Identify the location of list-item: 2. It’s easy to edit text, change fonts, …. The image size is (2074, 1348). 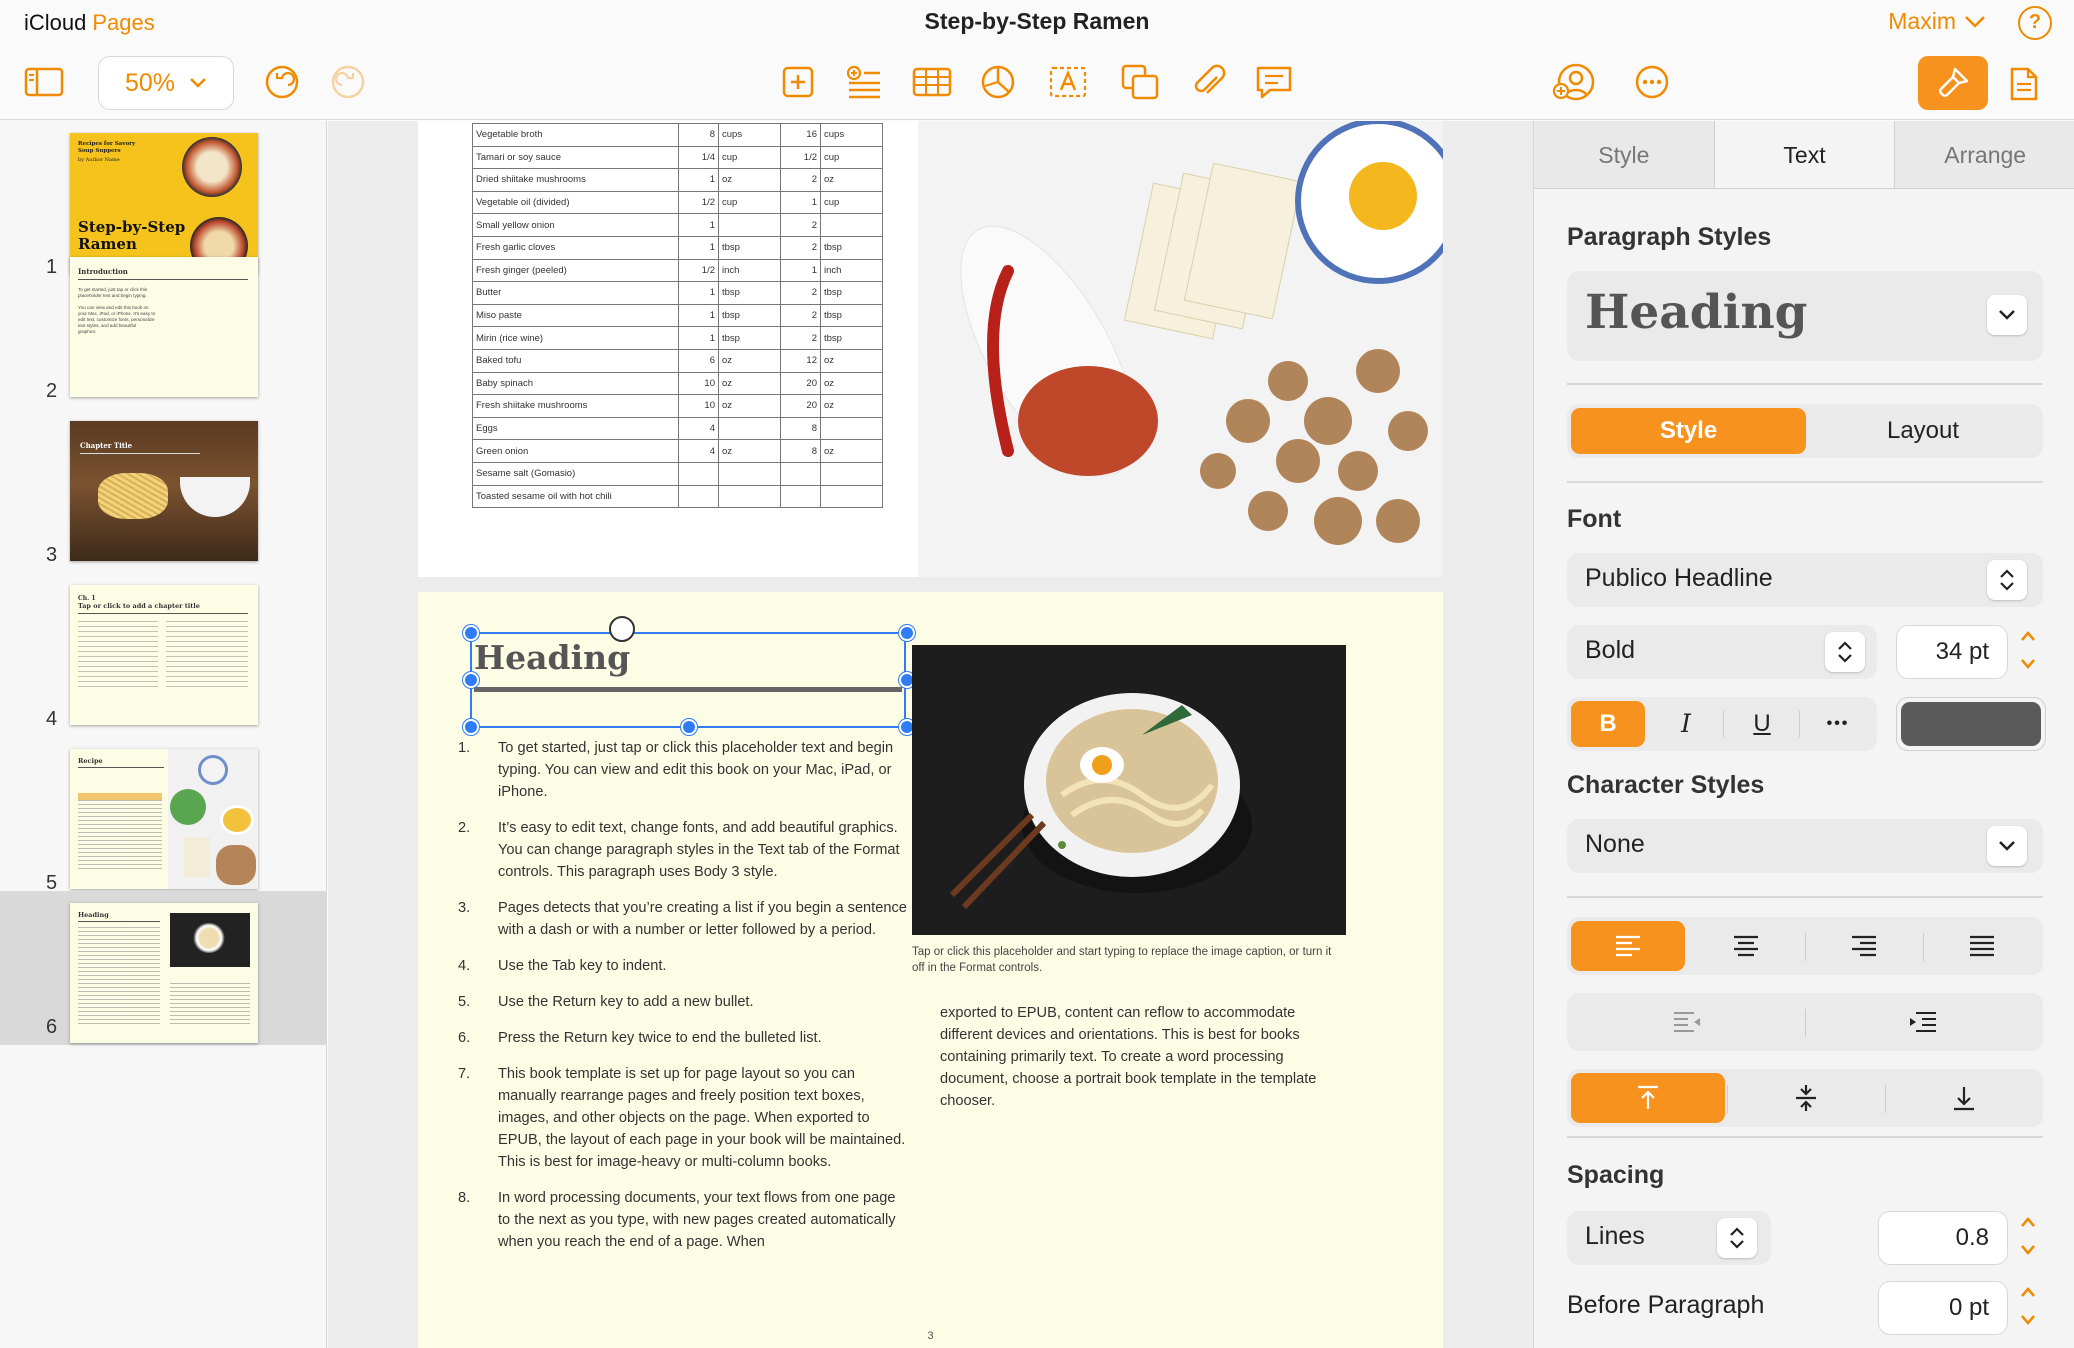
(683, 850).